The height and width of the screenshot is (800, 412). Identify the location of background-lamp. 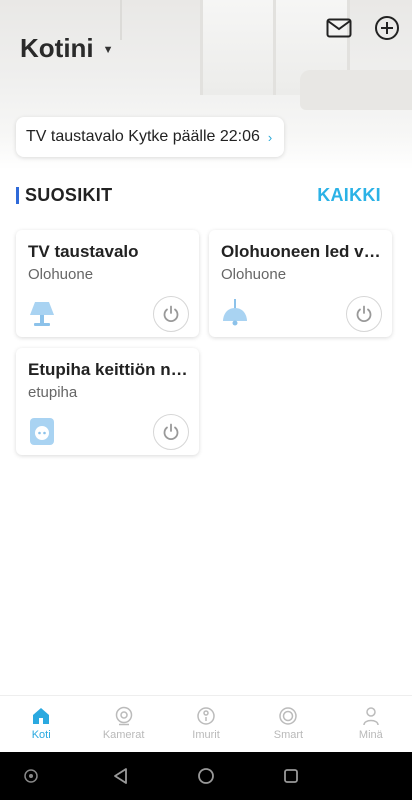
(121, 20).